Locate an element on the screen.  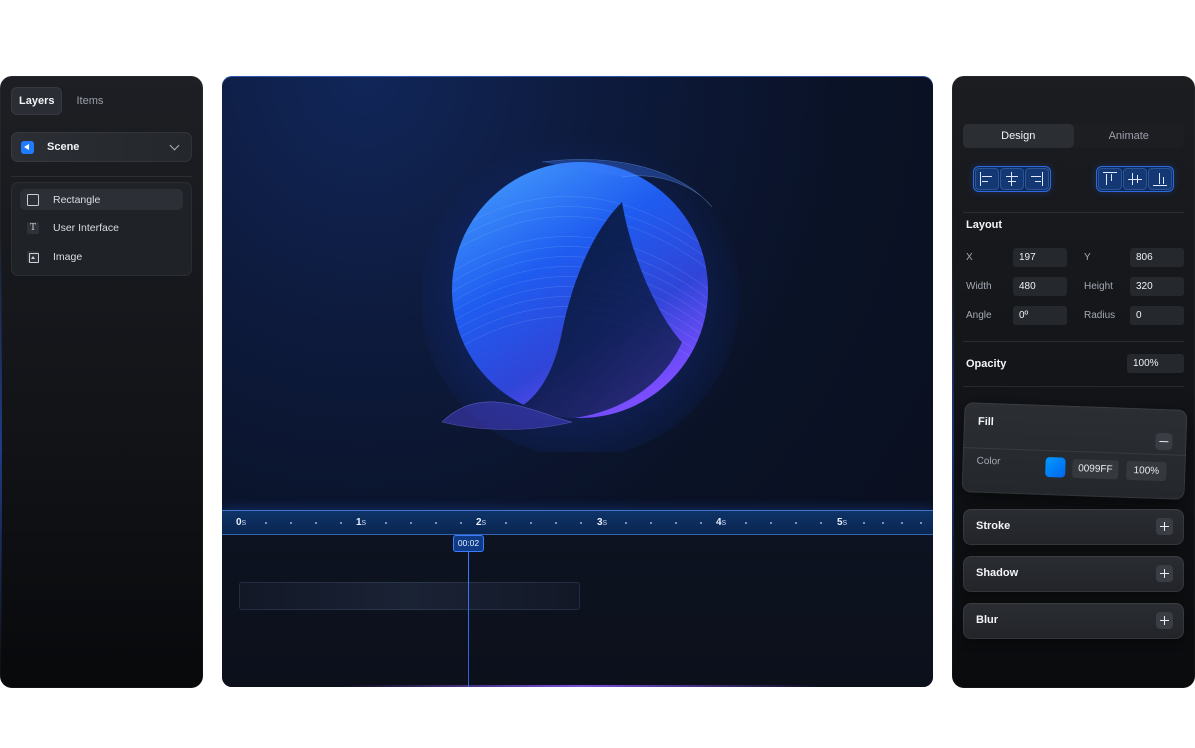
align-middle-icon is located at coordinates (1135, 180).